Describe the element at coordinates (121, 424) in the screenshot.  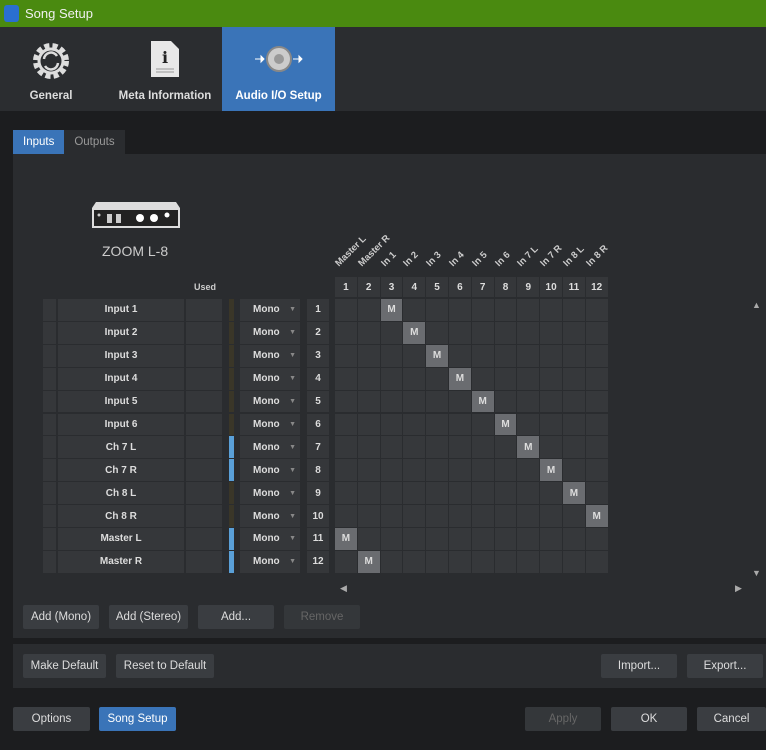
I see `channel-name: Input 6` at that location.